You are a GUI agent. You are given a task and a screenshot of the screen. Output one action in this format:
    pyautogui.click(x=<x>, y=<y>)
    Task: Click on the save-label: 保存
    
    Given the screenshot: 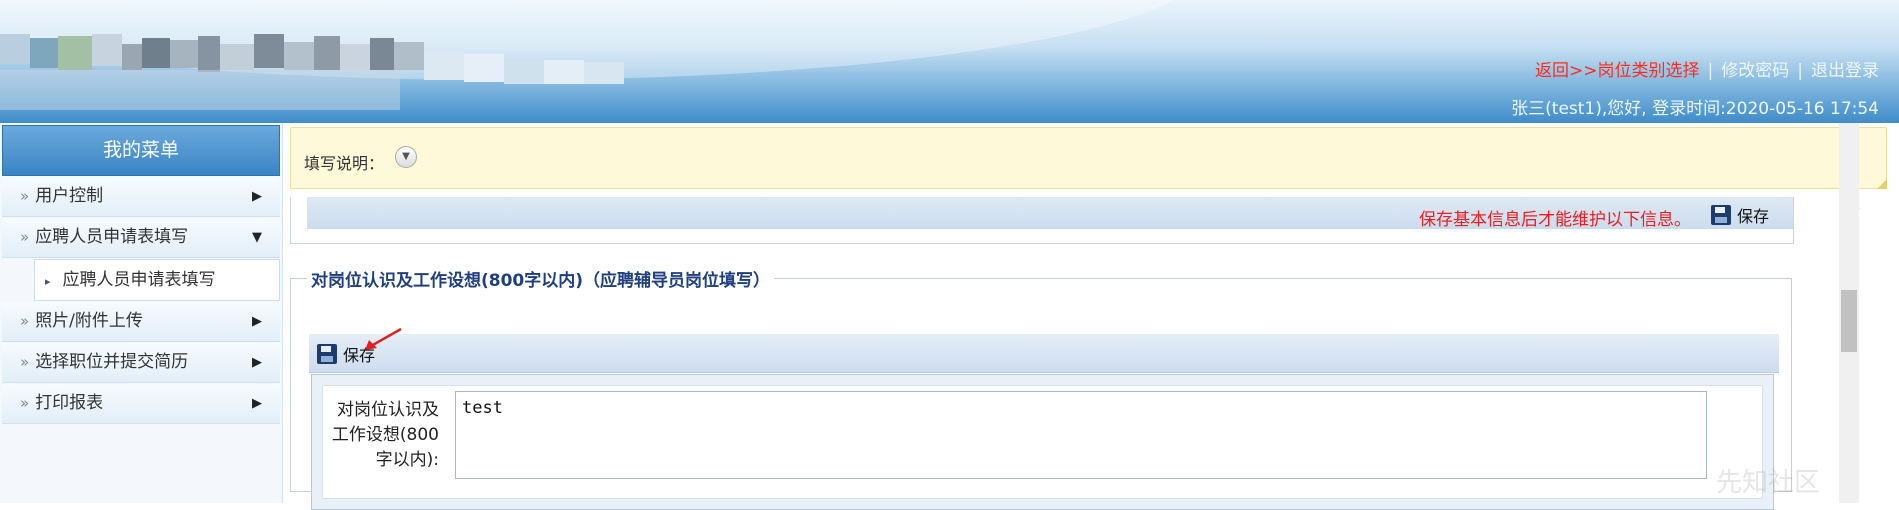 What is the action you would take?
    pyautogui.click(x=1752, y=216)
    